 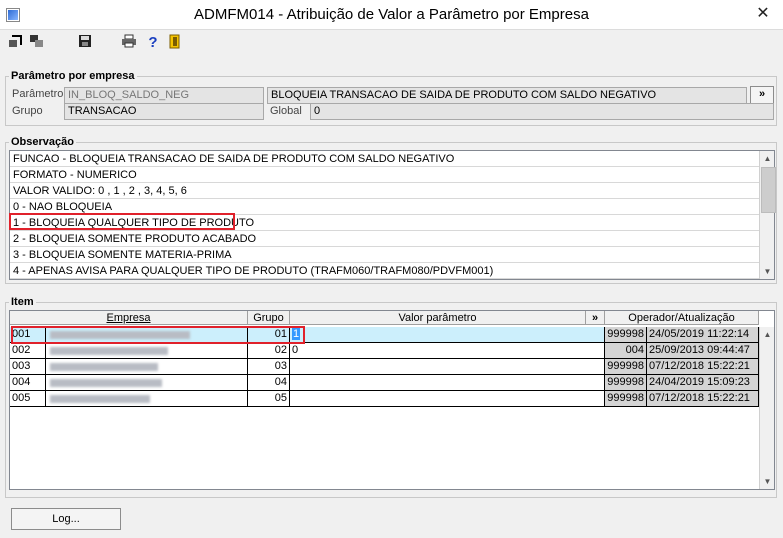 I want to click on close-icon: ✕, so click(x=763, y=15).